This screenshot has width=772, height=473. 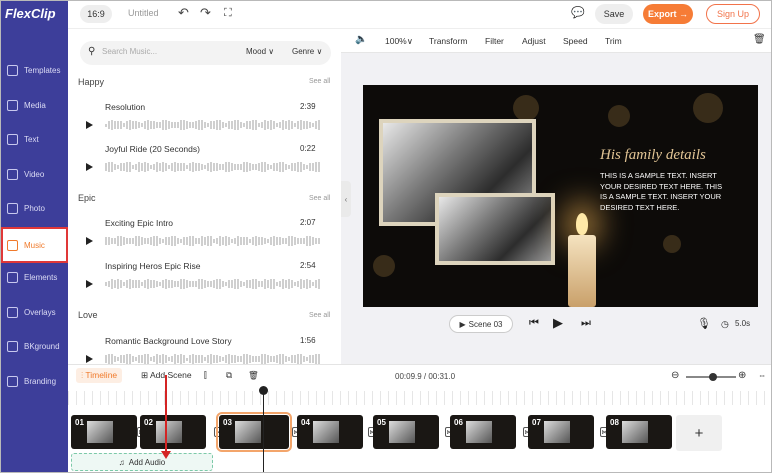 What do you see at coordinates (205, 13) in the screenshot?
I see `redo-icon: ↷` at bounding box center [205, 13].